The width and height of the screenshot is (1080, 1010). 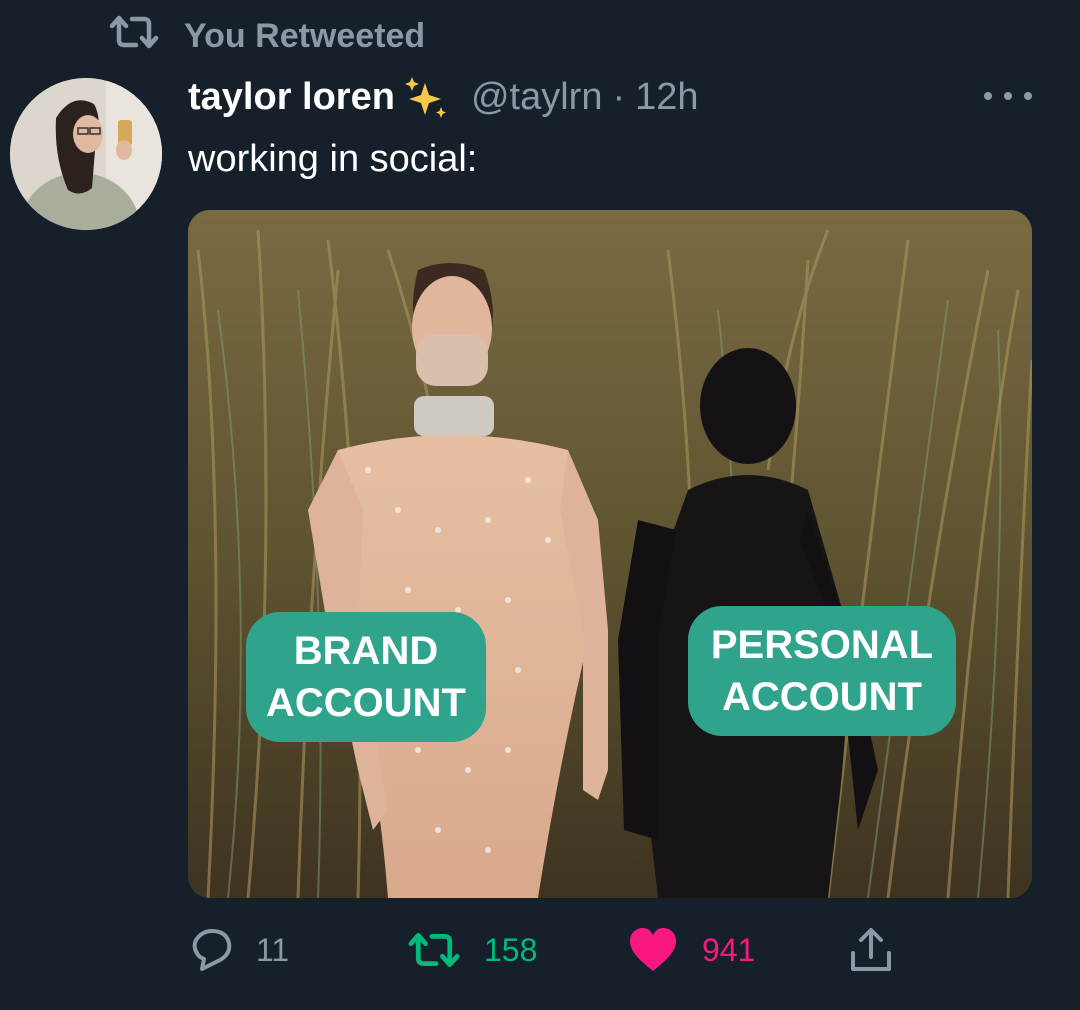 I want to click on retweet-context-text: You Retweeted, so click(x=305, y=36).